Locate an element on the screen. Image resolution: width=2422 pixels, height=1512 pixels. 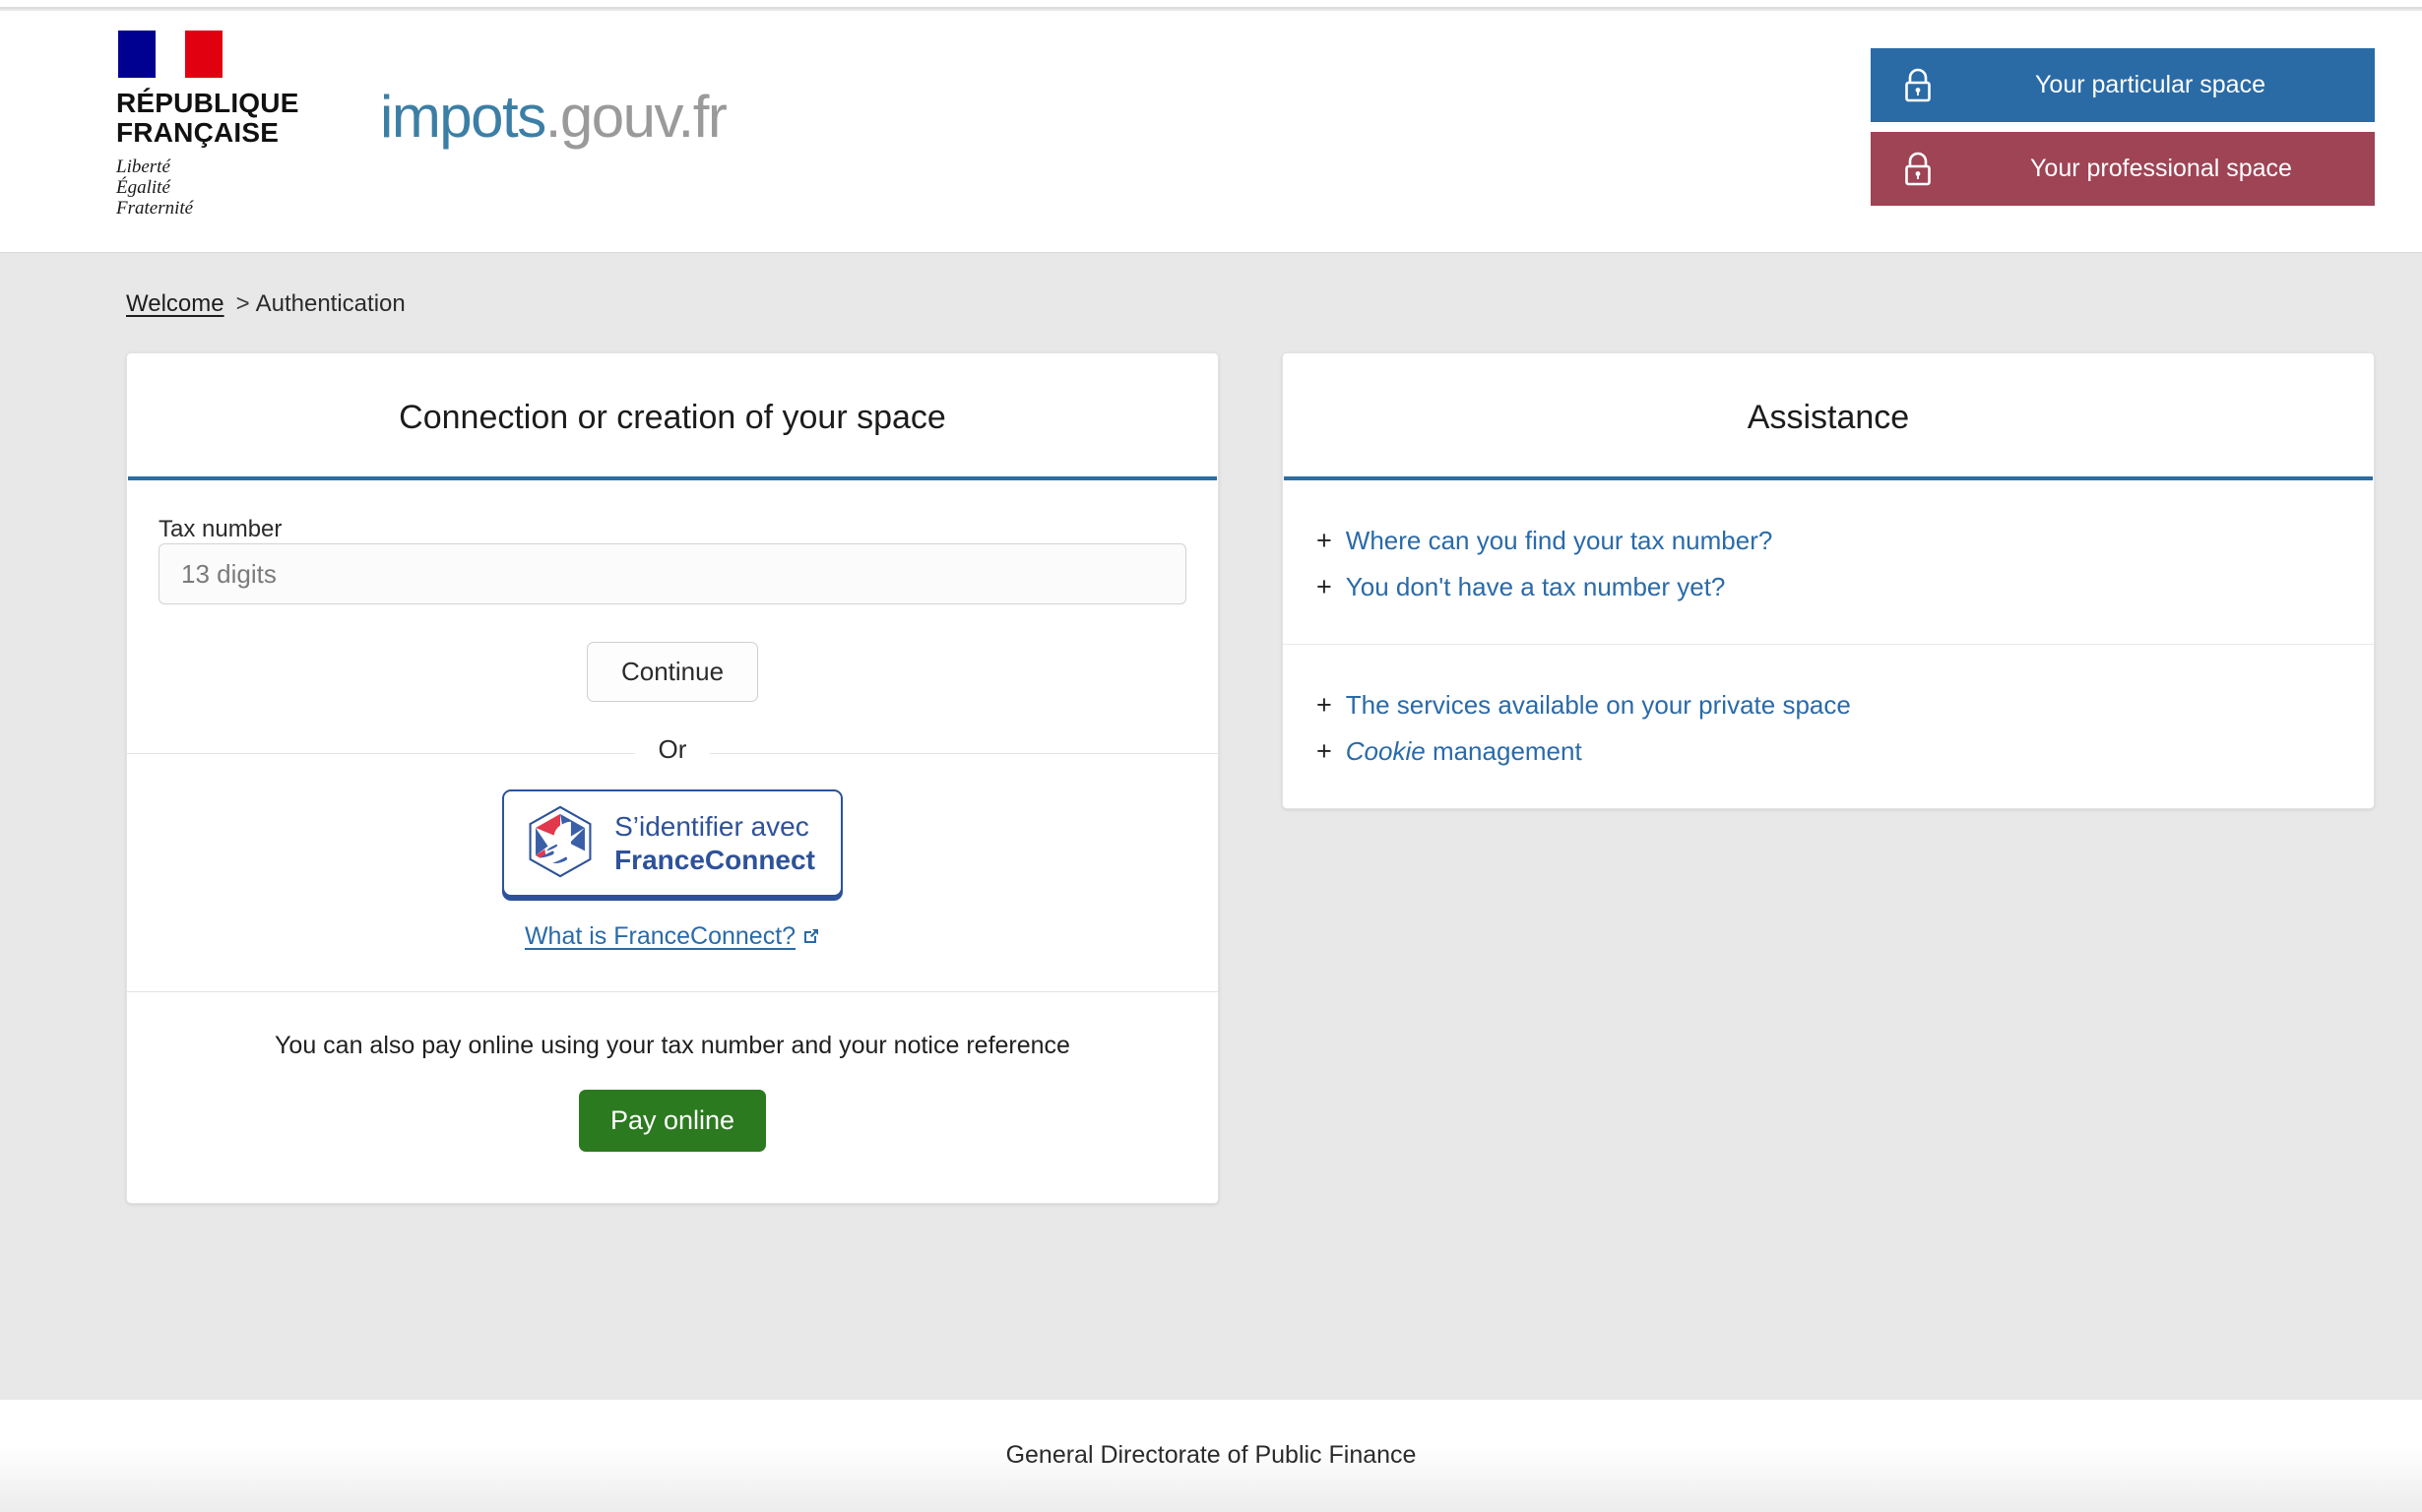
breadcrumb: Welcome > Authentication is located at coordinates (266, 304).